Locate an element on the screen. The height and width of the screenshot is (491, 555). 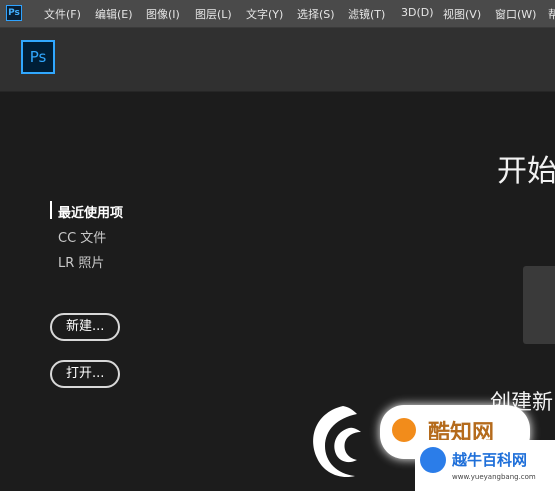
photoshop-logo-icon: Ps is located at coordinates (38, 57).